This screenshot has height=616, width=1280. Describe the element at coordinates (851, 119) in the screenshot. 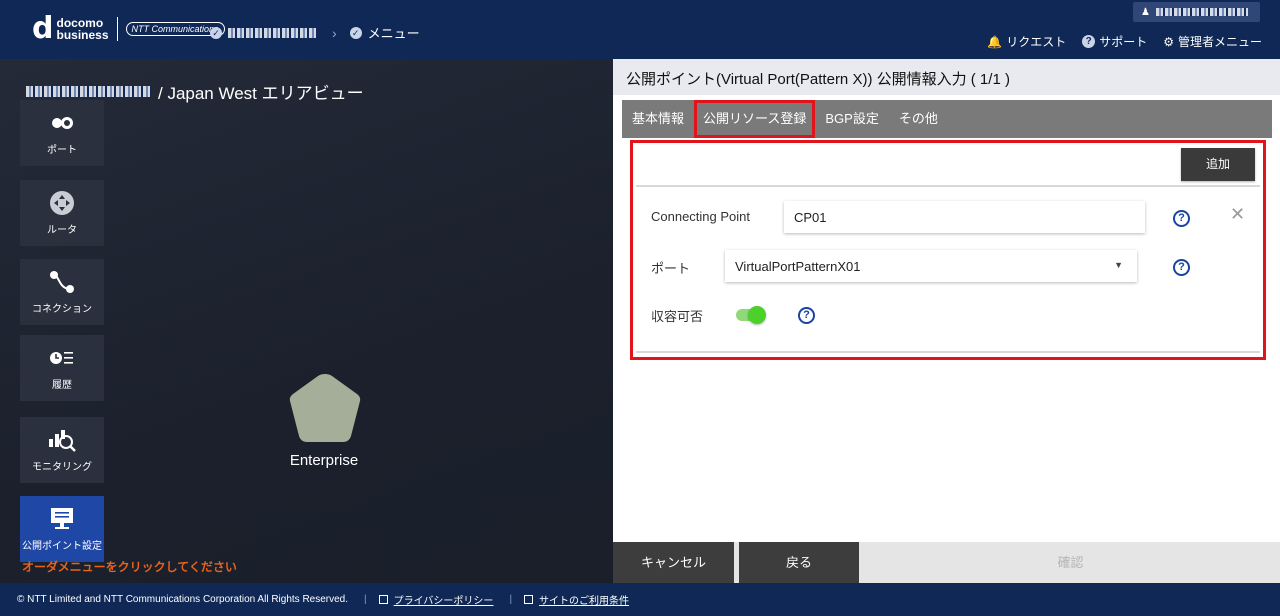

I see `tab-bgp-settings: BGP設定` at that location.